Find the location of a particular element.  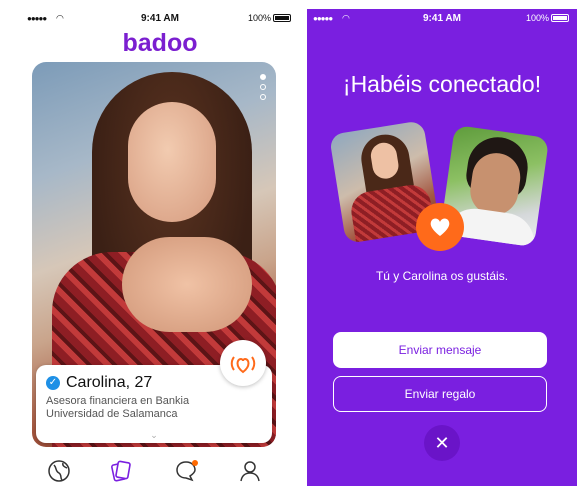

photo-pager-icon is located at coordinates (264, 89).